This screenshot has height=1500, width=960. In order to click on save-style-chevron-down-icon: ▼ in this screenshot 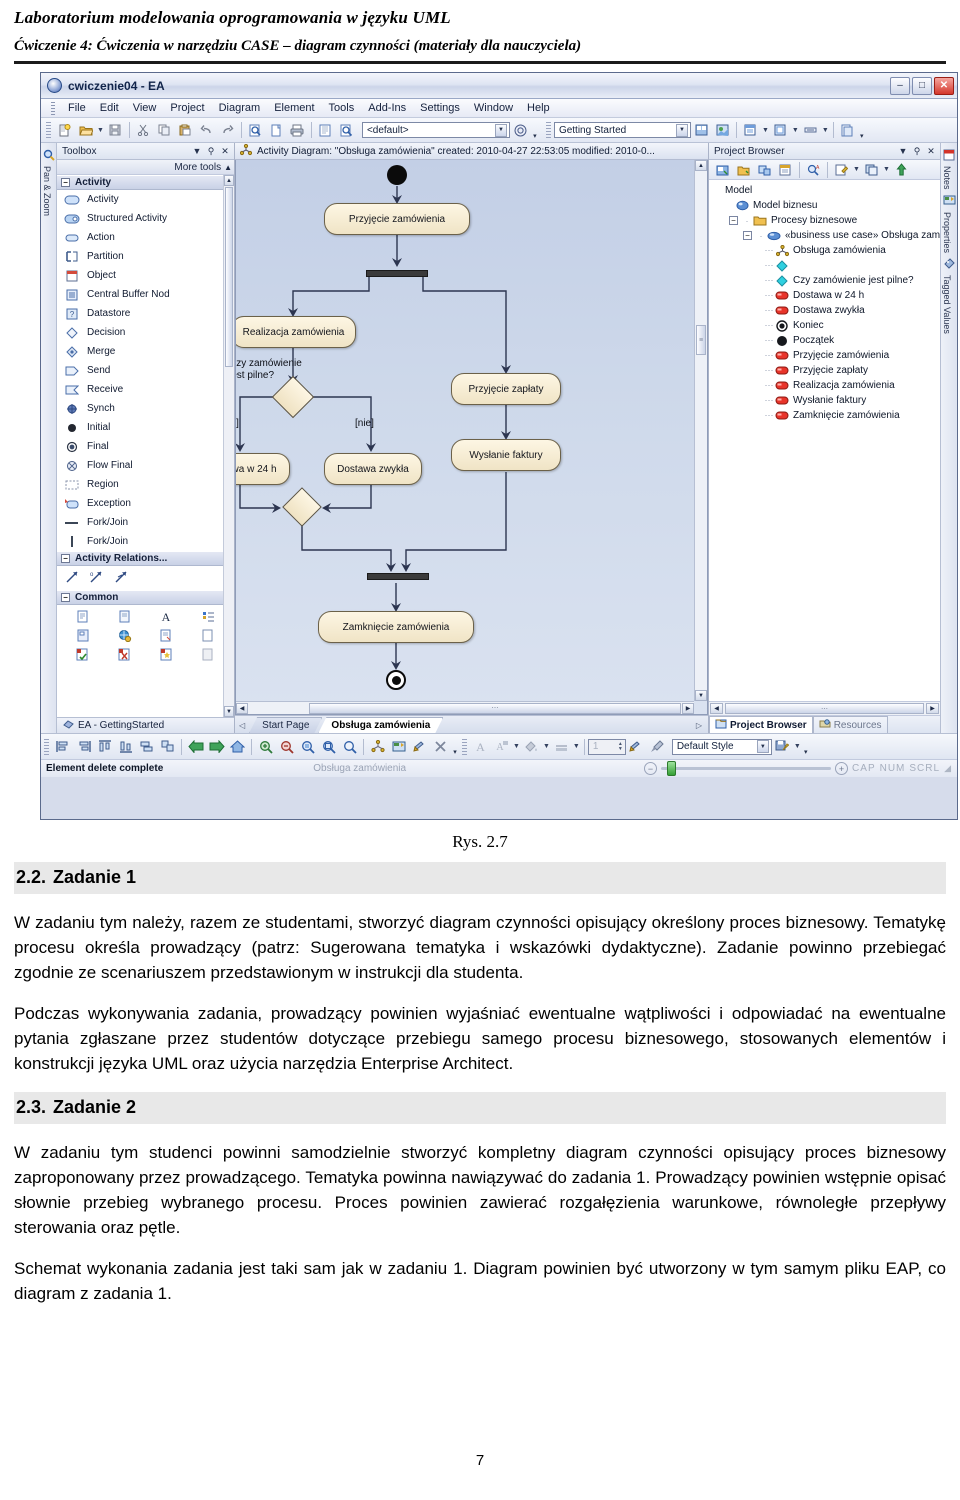, I will do `click(797, 746)`.